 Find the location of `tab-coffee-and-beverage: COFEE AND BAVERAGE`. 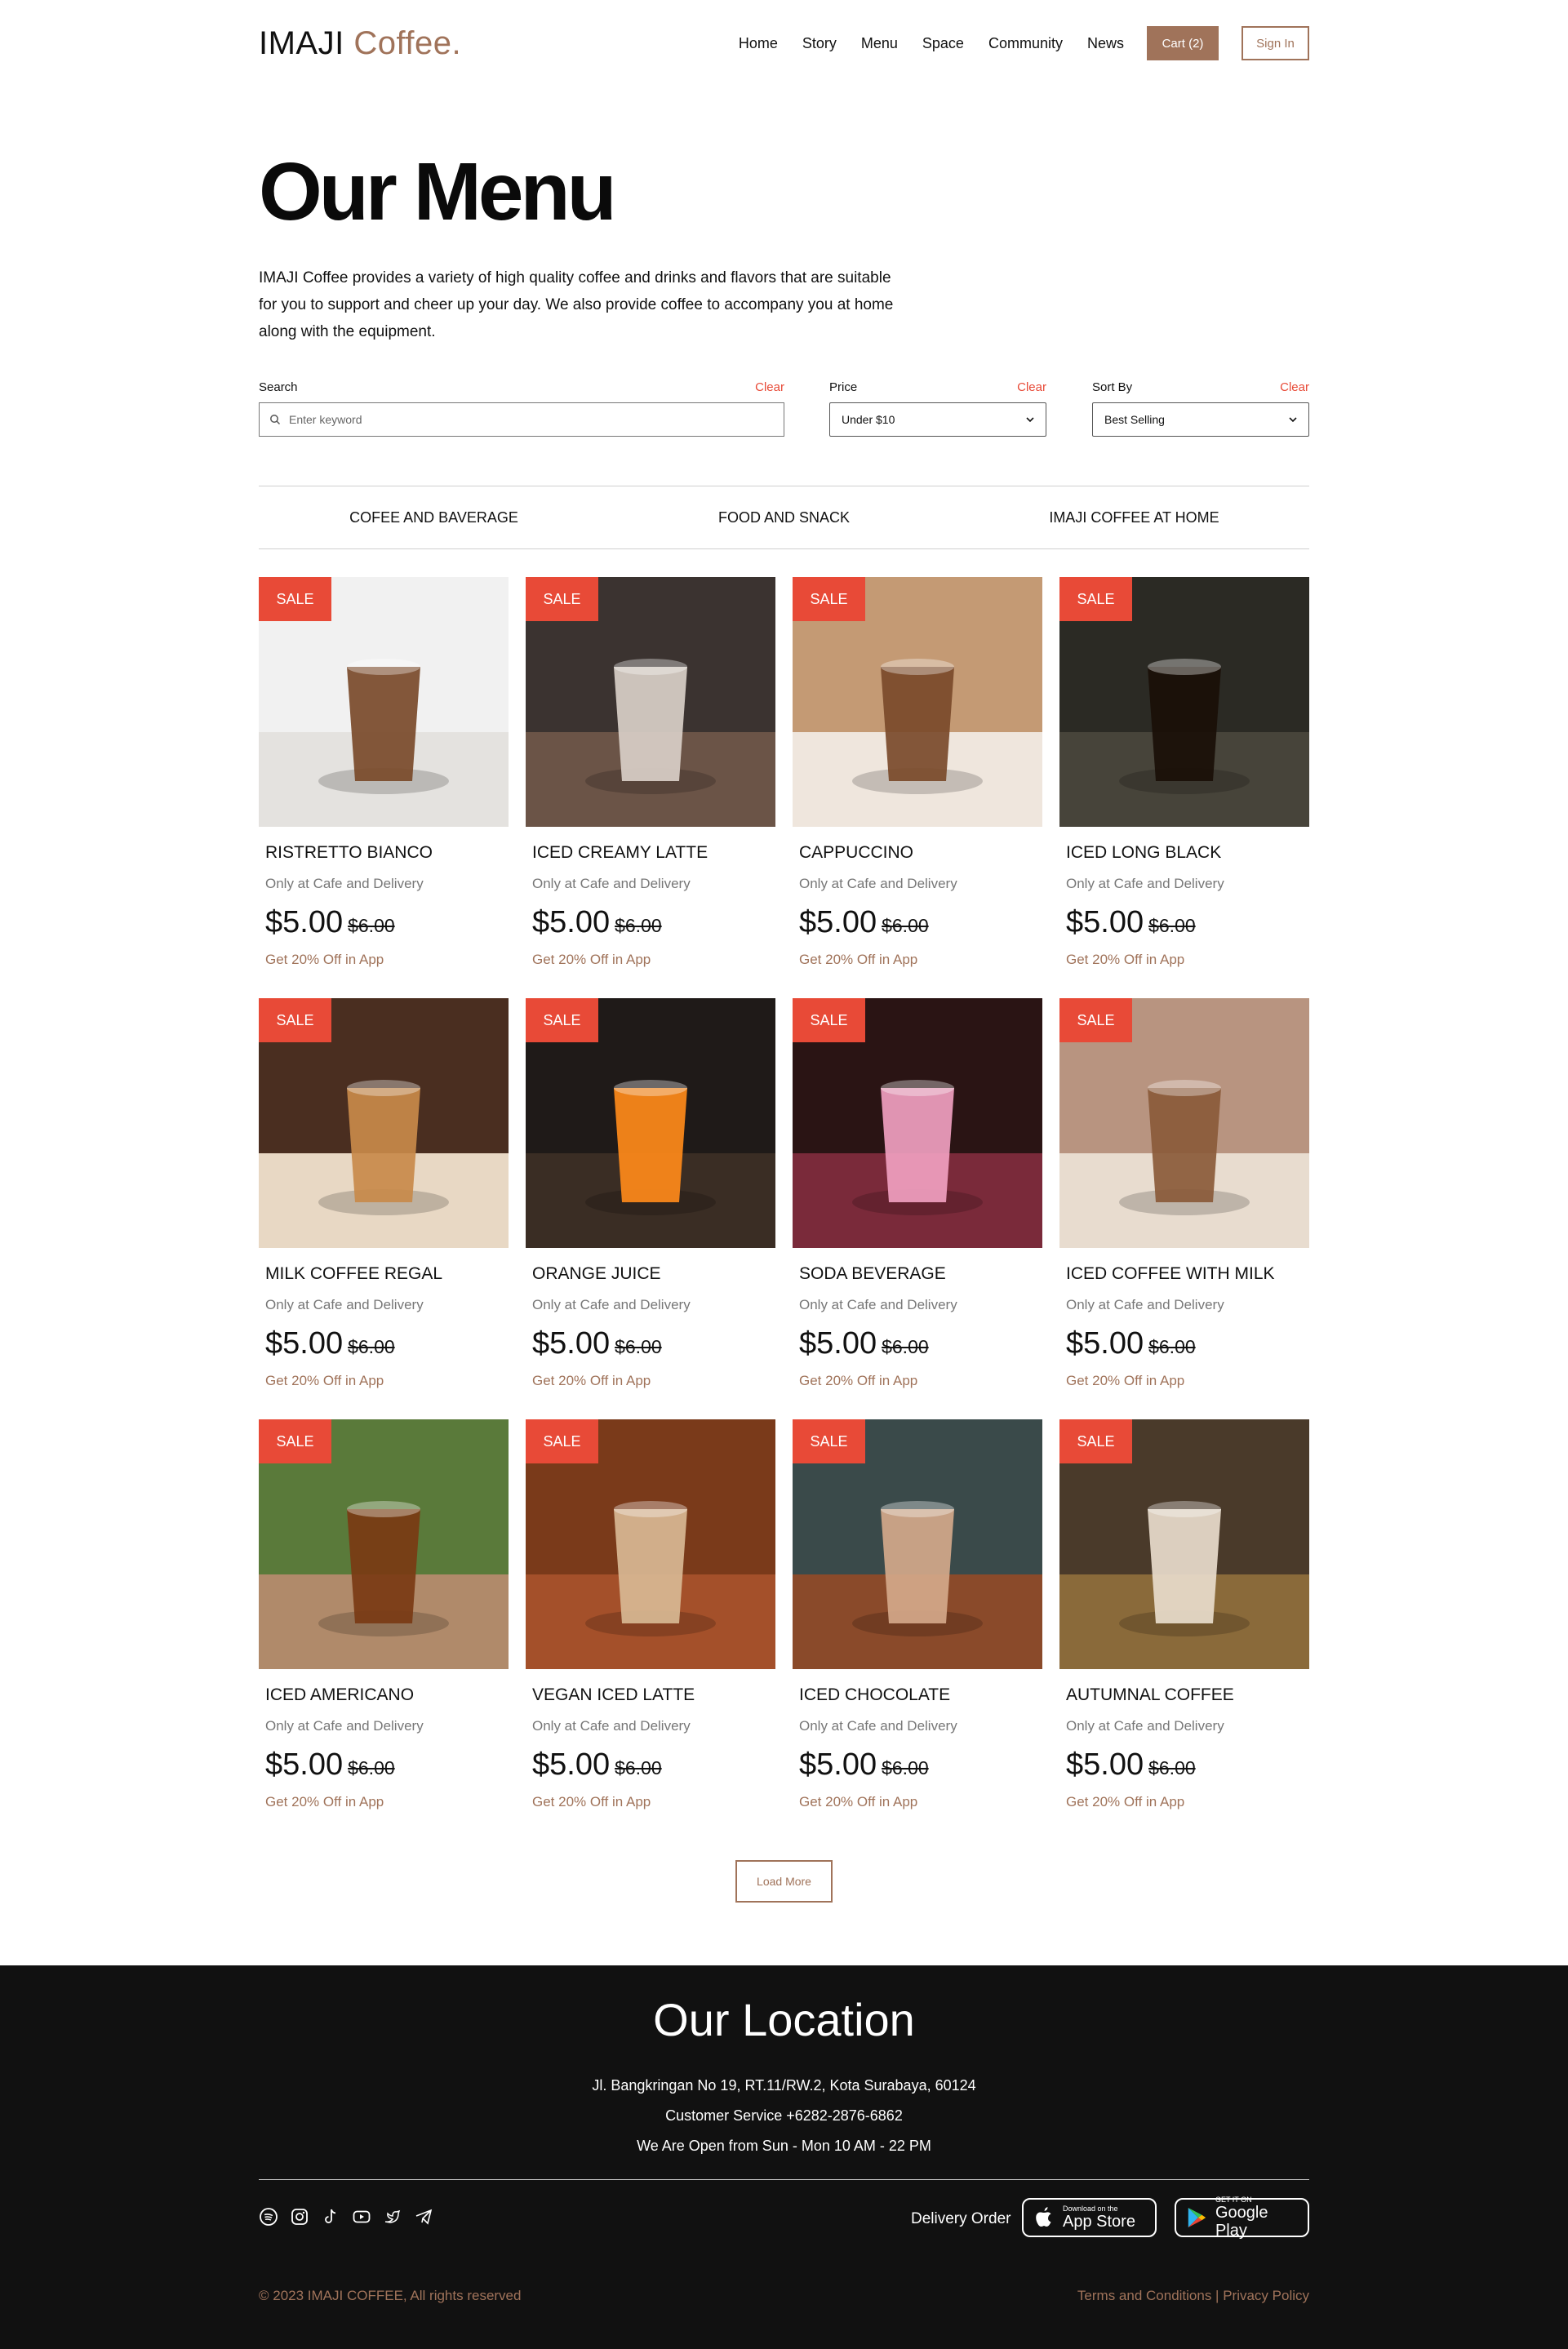

tab-coffee-and-beverage: COFEE AND BAVERAGE is located at coordinates (434, 517).